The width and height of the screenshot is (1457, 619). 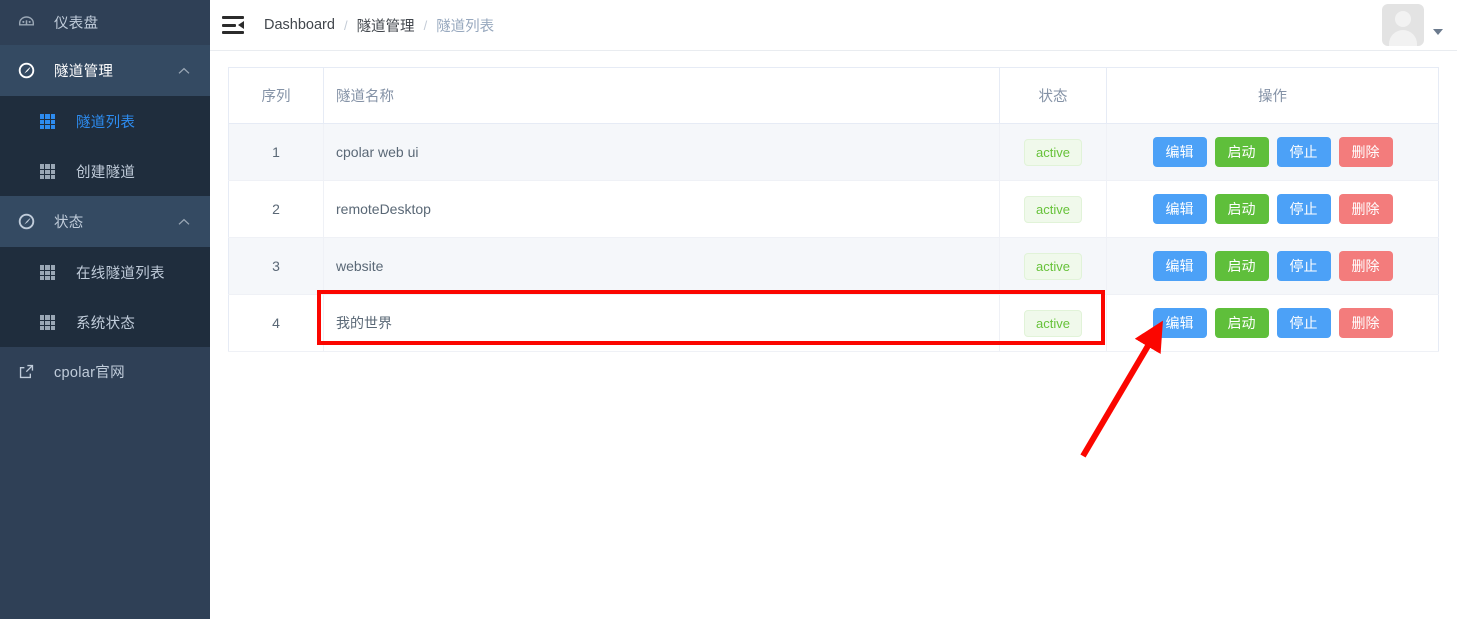 What do you see at coordinates (276, 95) in the screenshot?
I see `column-header-seq: 序列` at bounding box center [276, 95].